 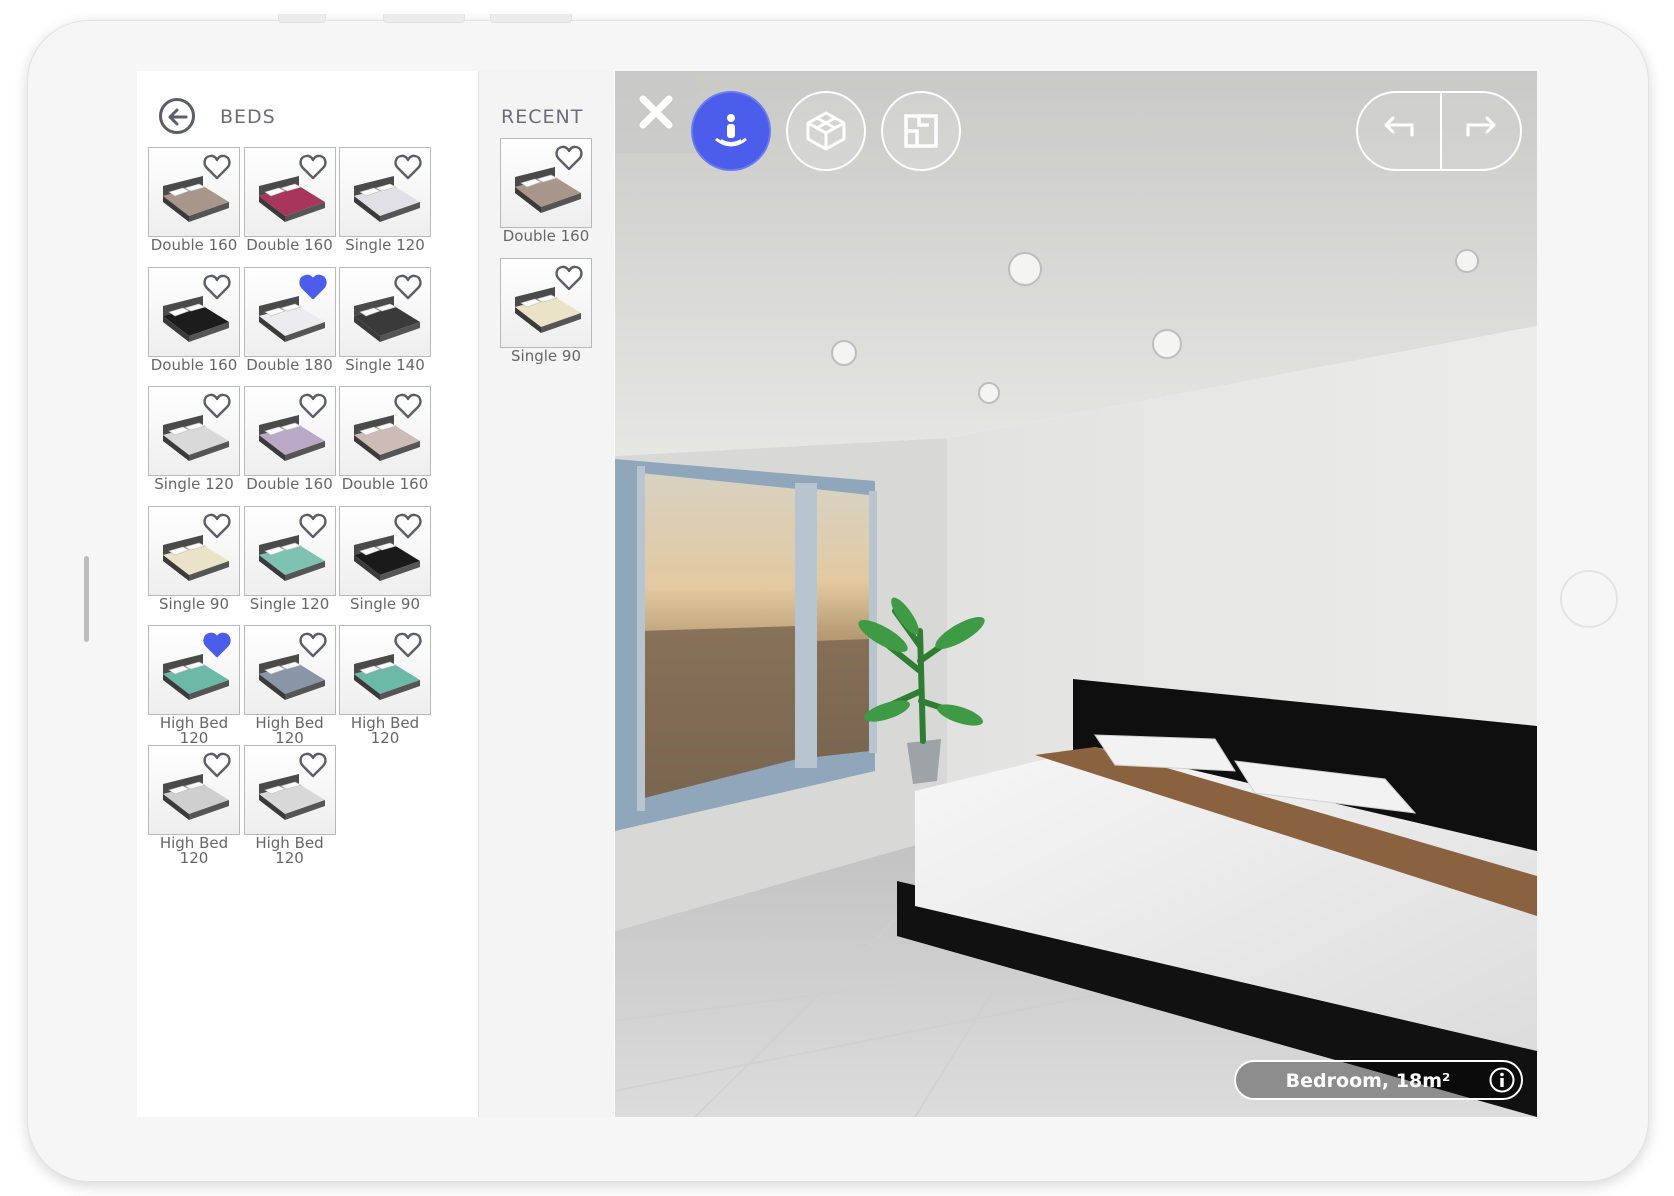 What do you see at coordinates (177, 116) in the screenshot?
I see `back-button` at bounding box center [177, 116].